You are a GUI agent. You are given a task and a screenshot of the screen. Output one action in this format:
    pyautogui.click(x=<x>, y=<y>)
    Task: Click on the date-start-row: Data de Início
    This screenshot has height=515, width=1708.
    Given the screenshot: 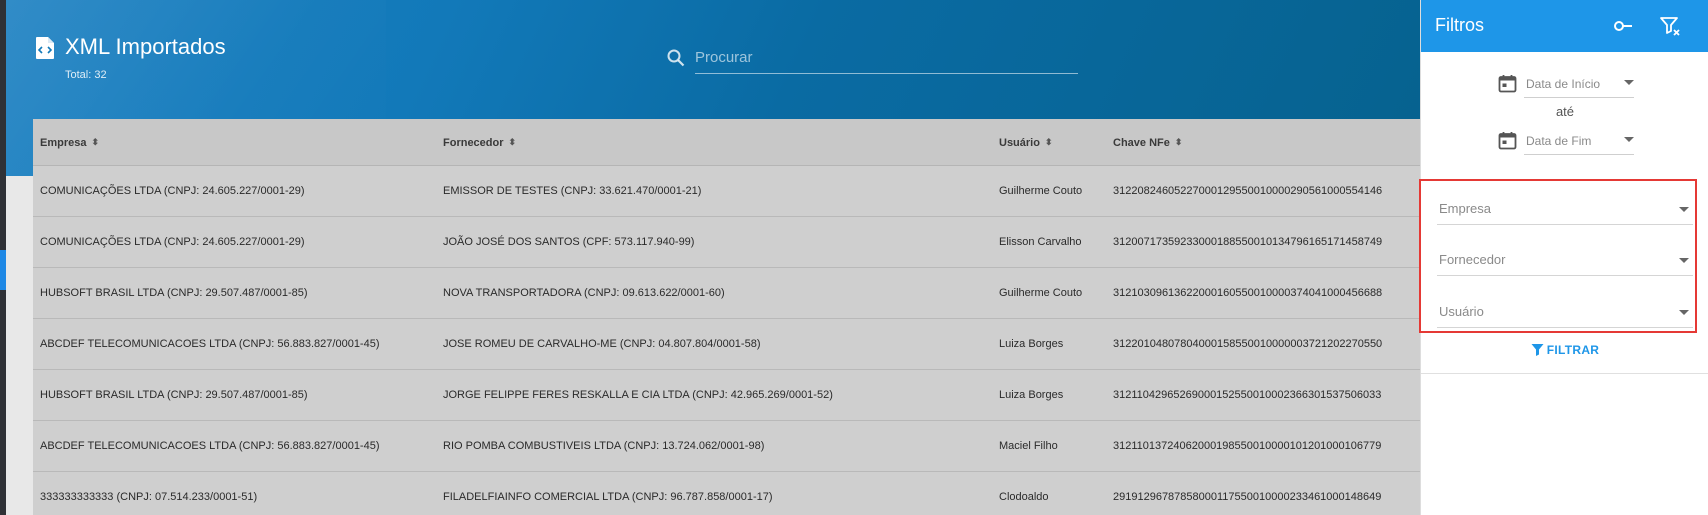 What is the action you would take?
    pyautogui.click(x=1570, y=84)
    